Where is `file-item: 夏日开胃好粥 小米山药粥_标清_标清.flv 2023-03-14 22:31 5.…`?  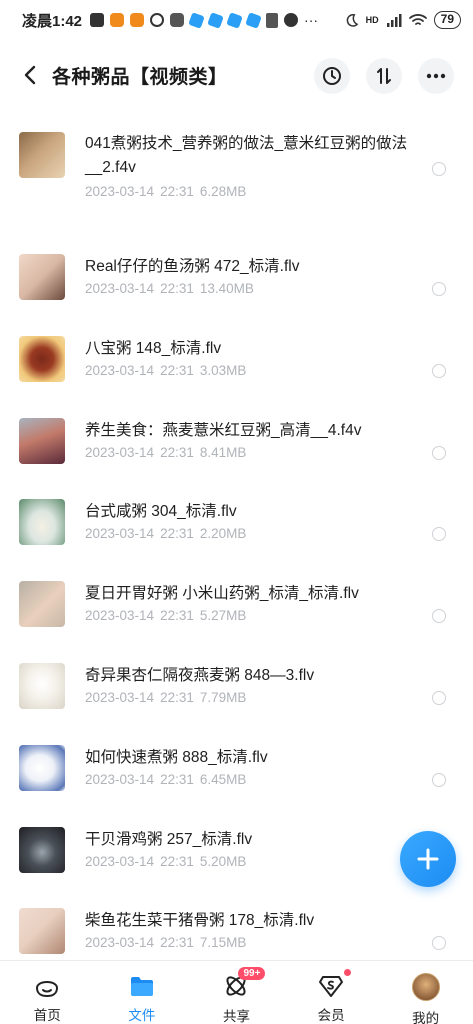
file-item: 夏日开胃好粥 小米山药粥_标清_标清.flv 2023-03-14 22:31 5.… is located at coordinates (236, 594).